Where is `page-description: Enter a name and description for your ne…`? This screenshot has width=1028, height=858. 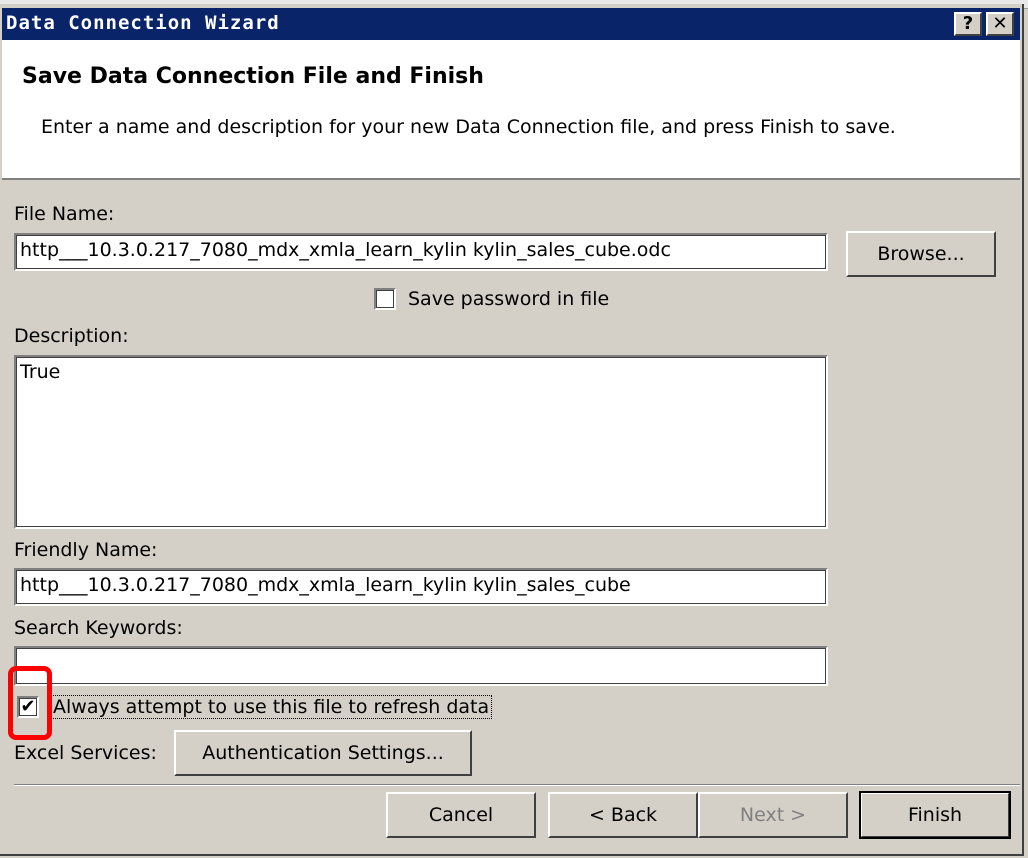 page-description: Enter a name and description for your ne… is located at coordinates (468, 127).